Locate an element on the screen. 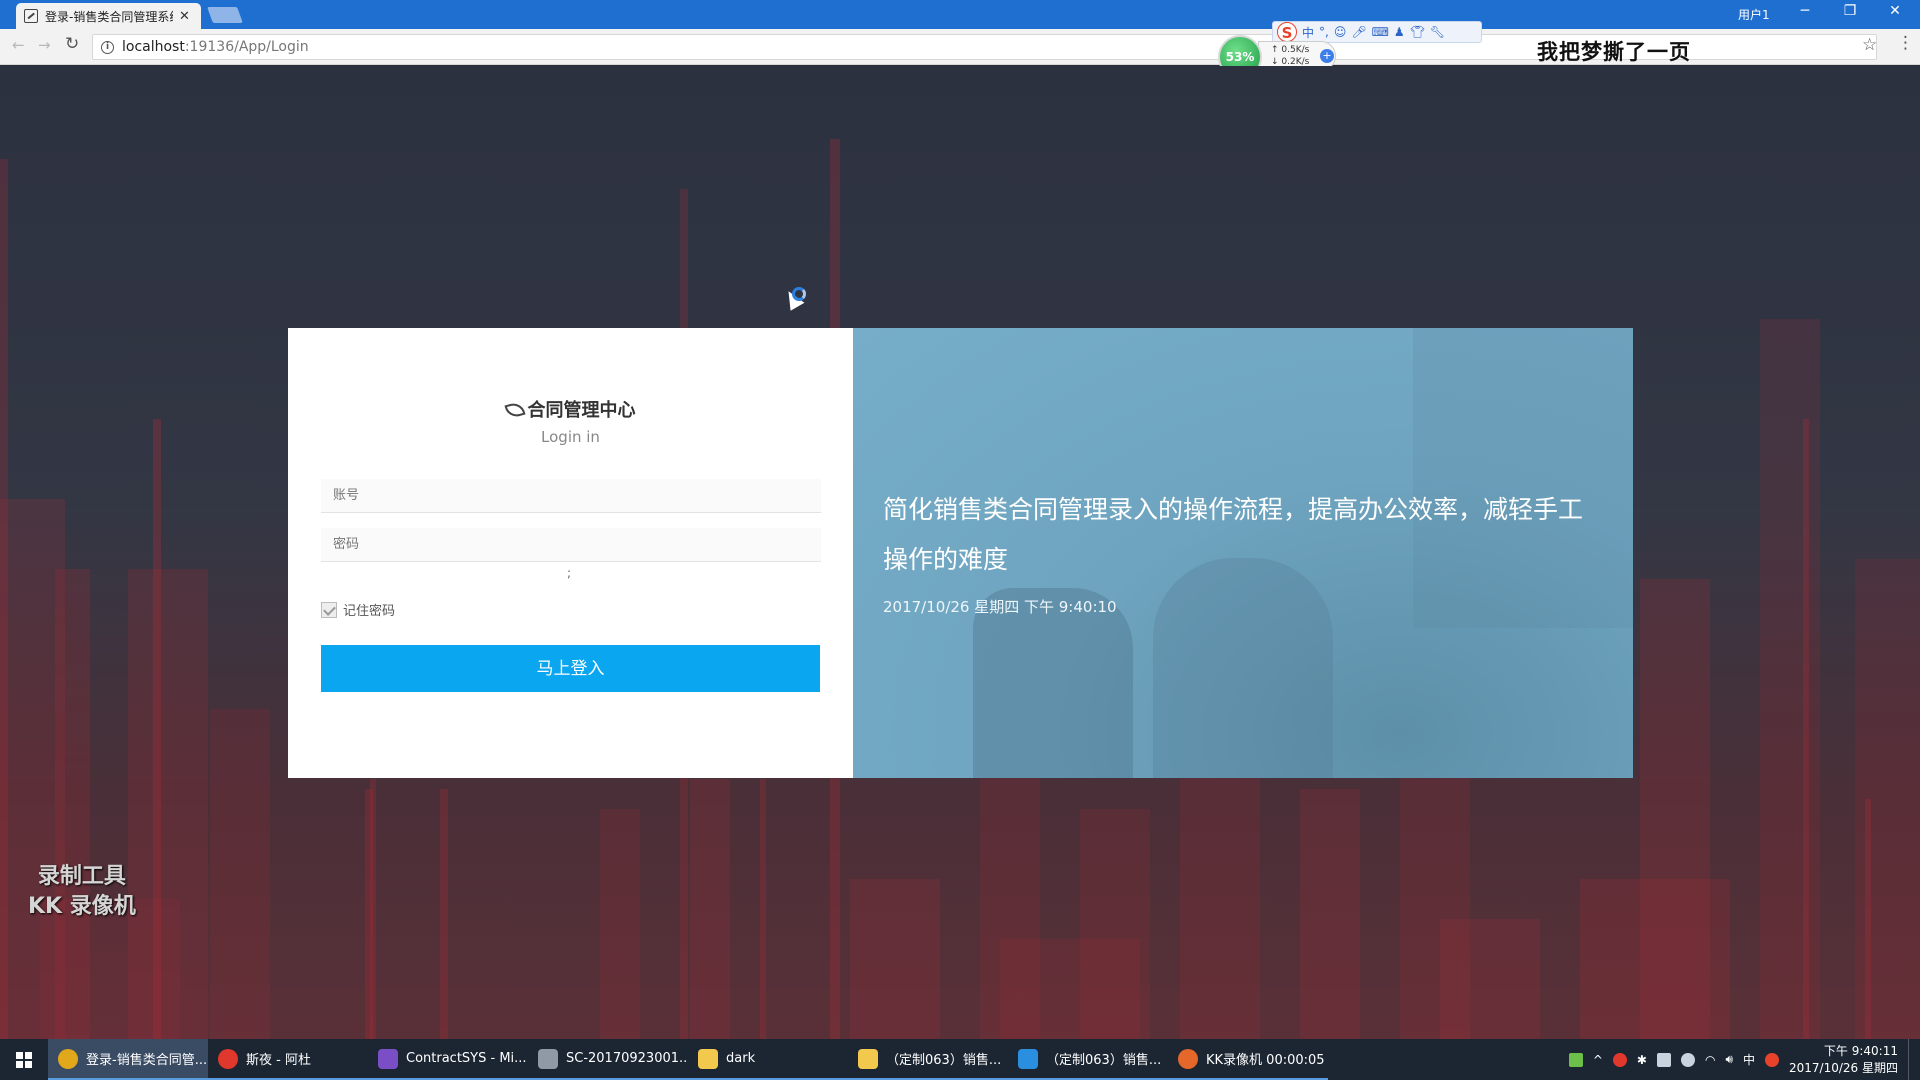  leaf-icon is located at coordinates (514, 410).